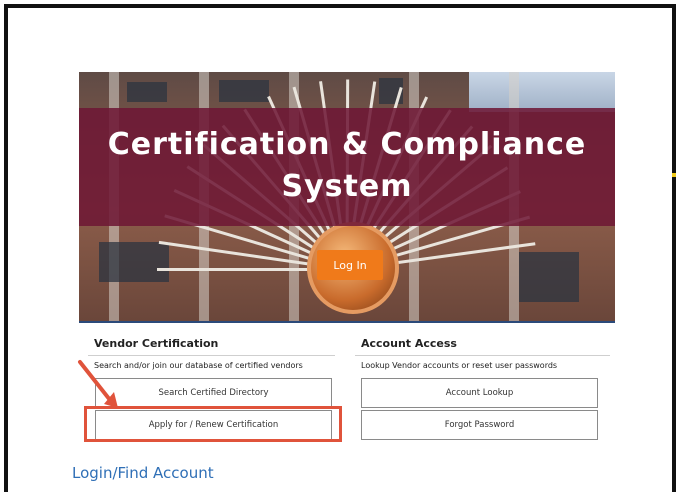 Image resolution: width=684 pixels, height=493 pixels. What do you see at coordinates (347, 166) in the screenshot?
I see `page-title: Certification & Compliance System` at bounding box center [347, 166].